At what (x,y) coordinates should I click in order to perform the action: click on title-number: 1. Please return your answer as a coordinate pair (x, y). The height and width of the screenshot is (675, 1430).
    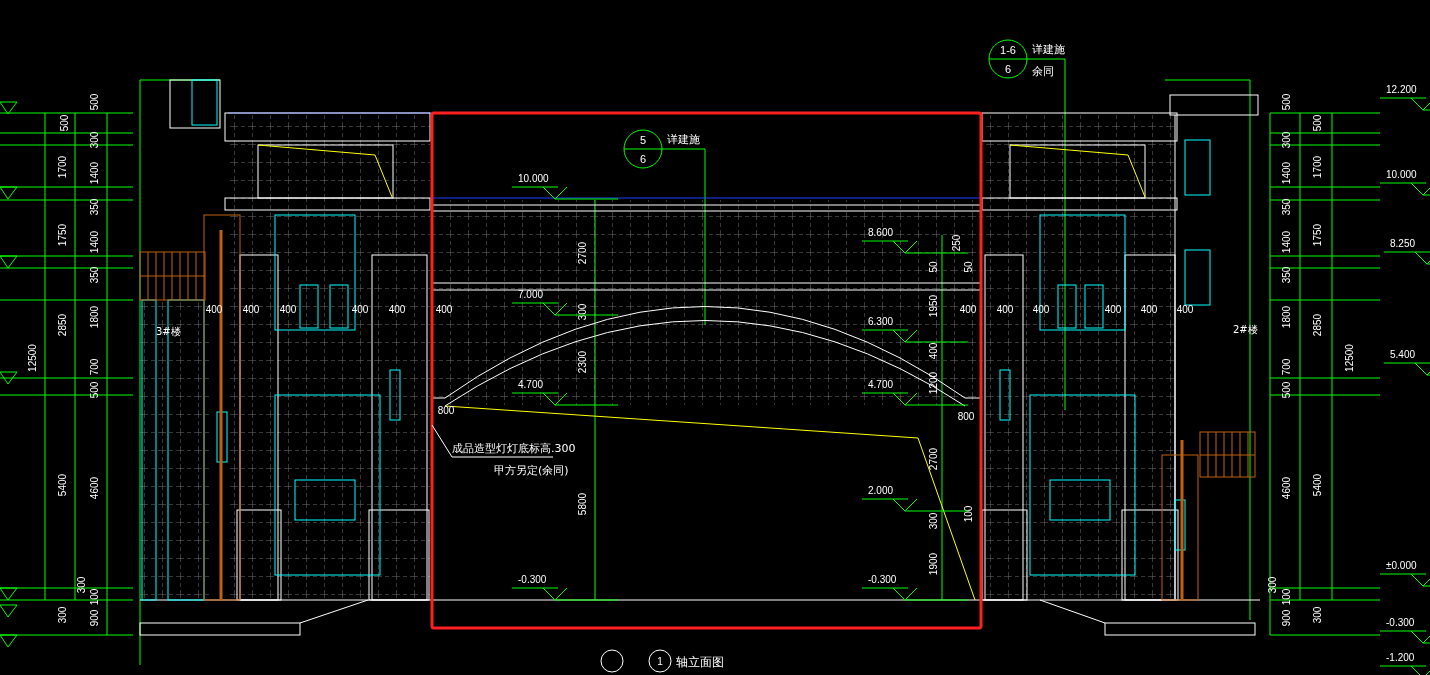
    Looking at the image, I should click on (660, 661).